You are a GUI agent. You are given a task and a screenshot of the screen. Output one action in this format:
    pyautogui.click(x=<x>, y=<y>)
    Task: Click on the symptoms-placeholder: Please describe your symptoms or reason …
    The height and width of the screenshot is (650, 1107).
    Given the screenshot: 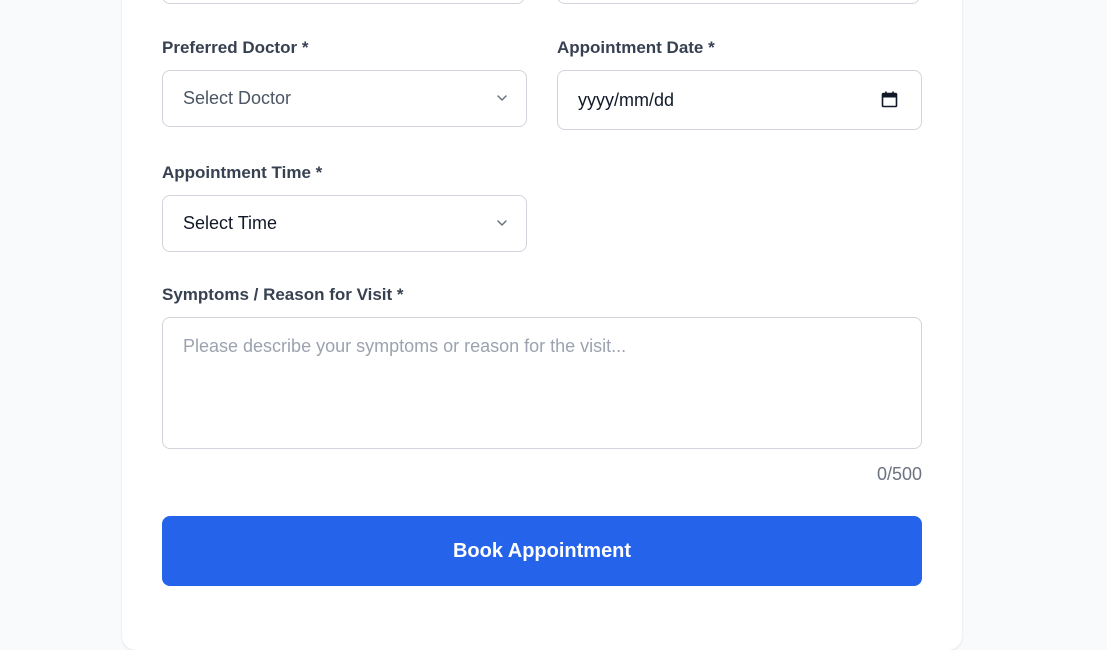 What is the action you would take?
    pyautogui.click(x=405, y=346)
    